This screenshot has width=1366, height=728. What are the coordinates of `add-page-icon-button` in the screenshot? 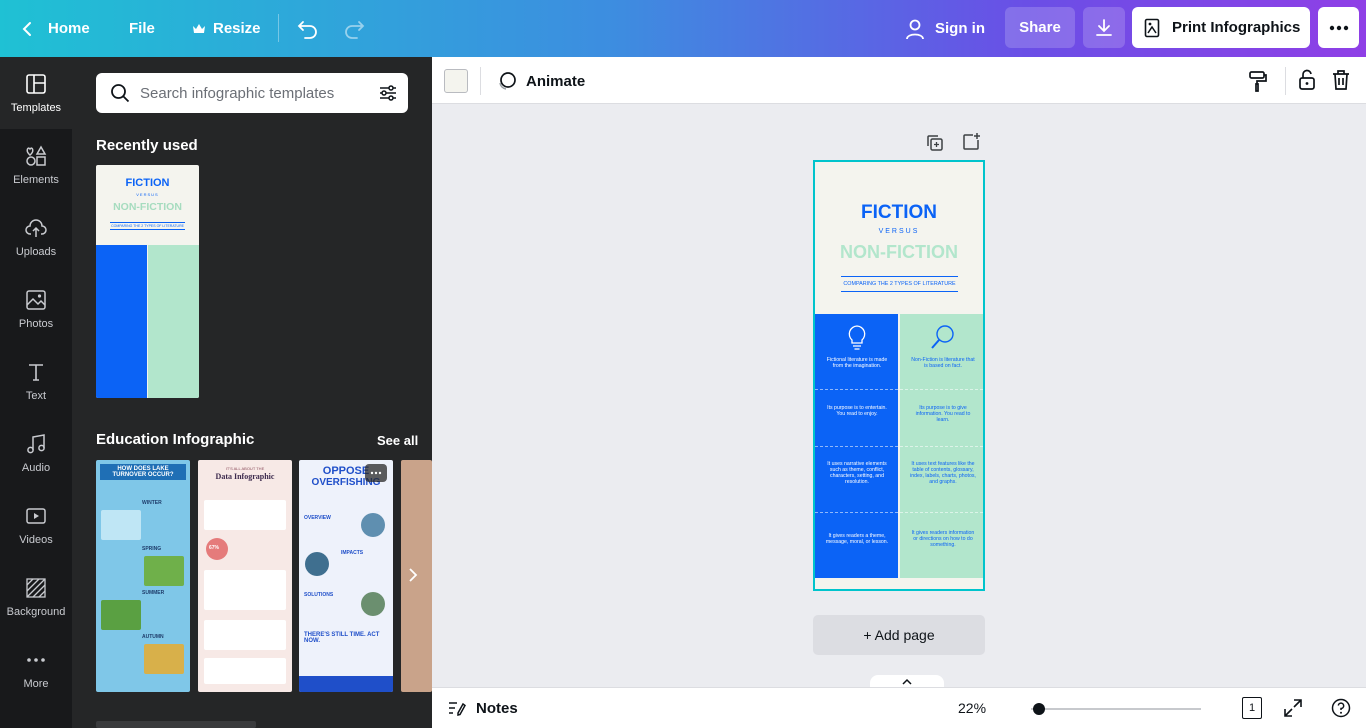 It's located at (971, 142).